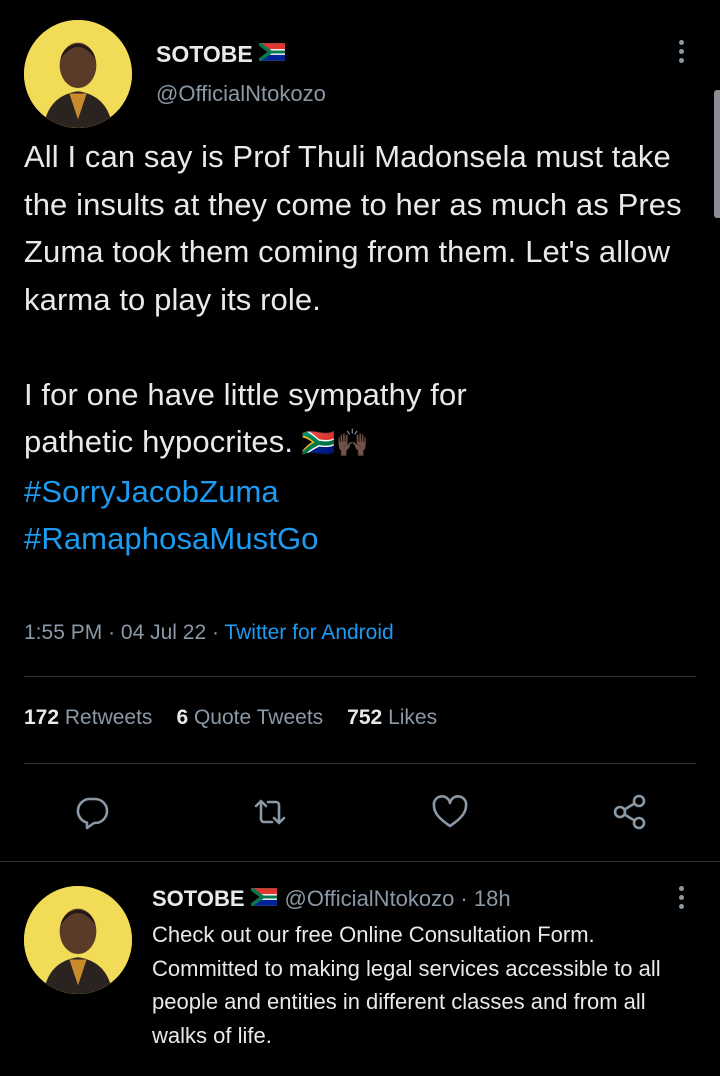  What do you see at coordinates (258, 717) in the screenshot?
I see `quotes-label: Quote Tweets` at bounding box center [258, 717].